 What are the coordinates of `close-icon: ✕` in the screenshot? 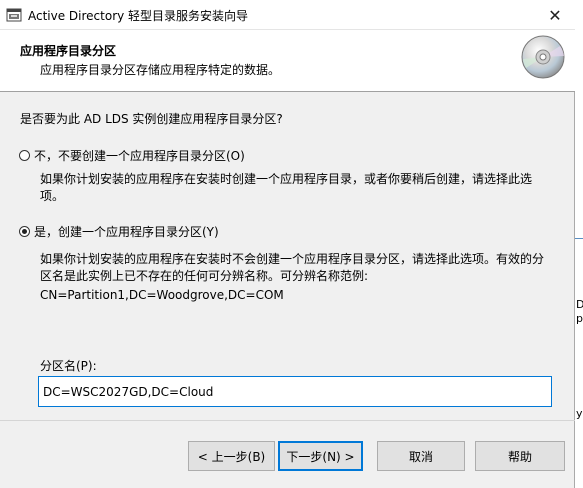 It's located at (555, 15).